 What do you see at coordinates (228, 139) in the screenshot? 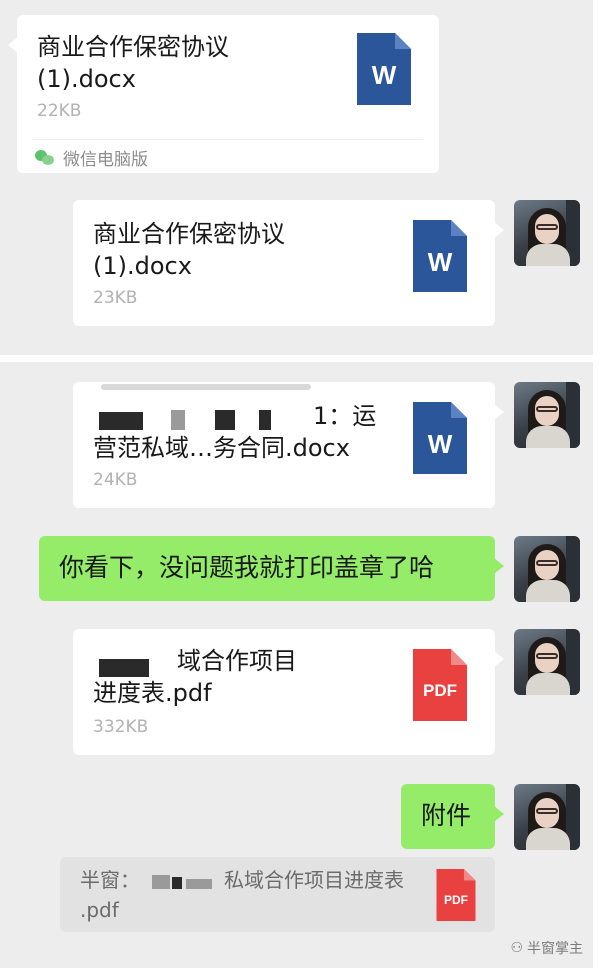
I see `divider` at bounding box center [228, 139].